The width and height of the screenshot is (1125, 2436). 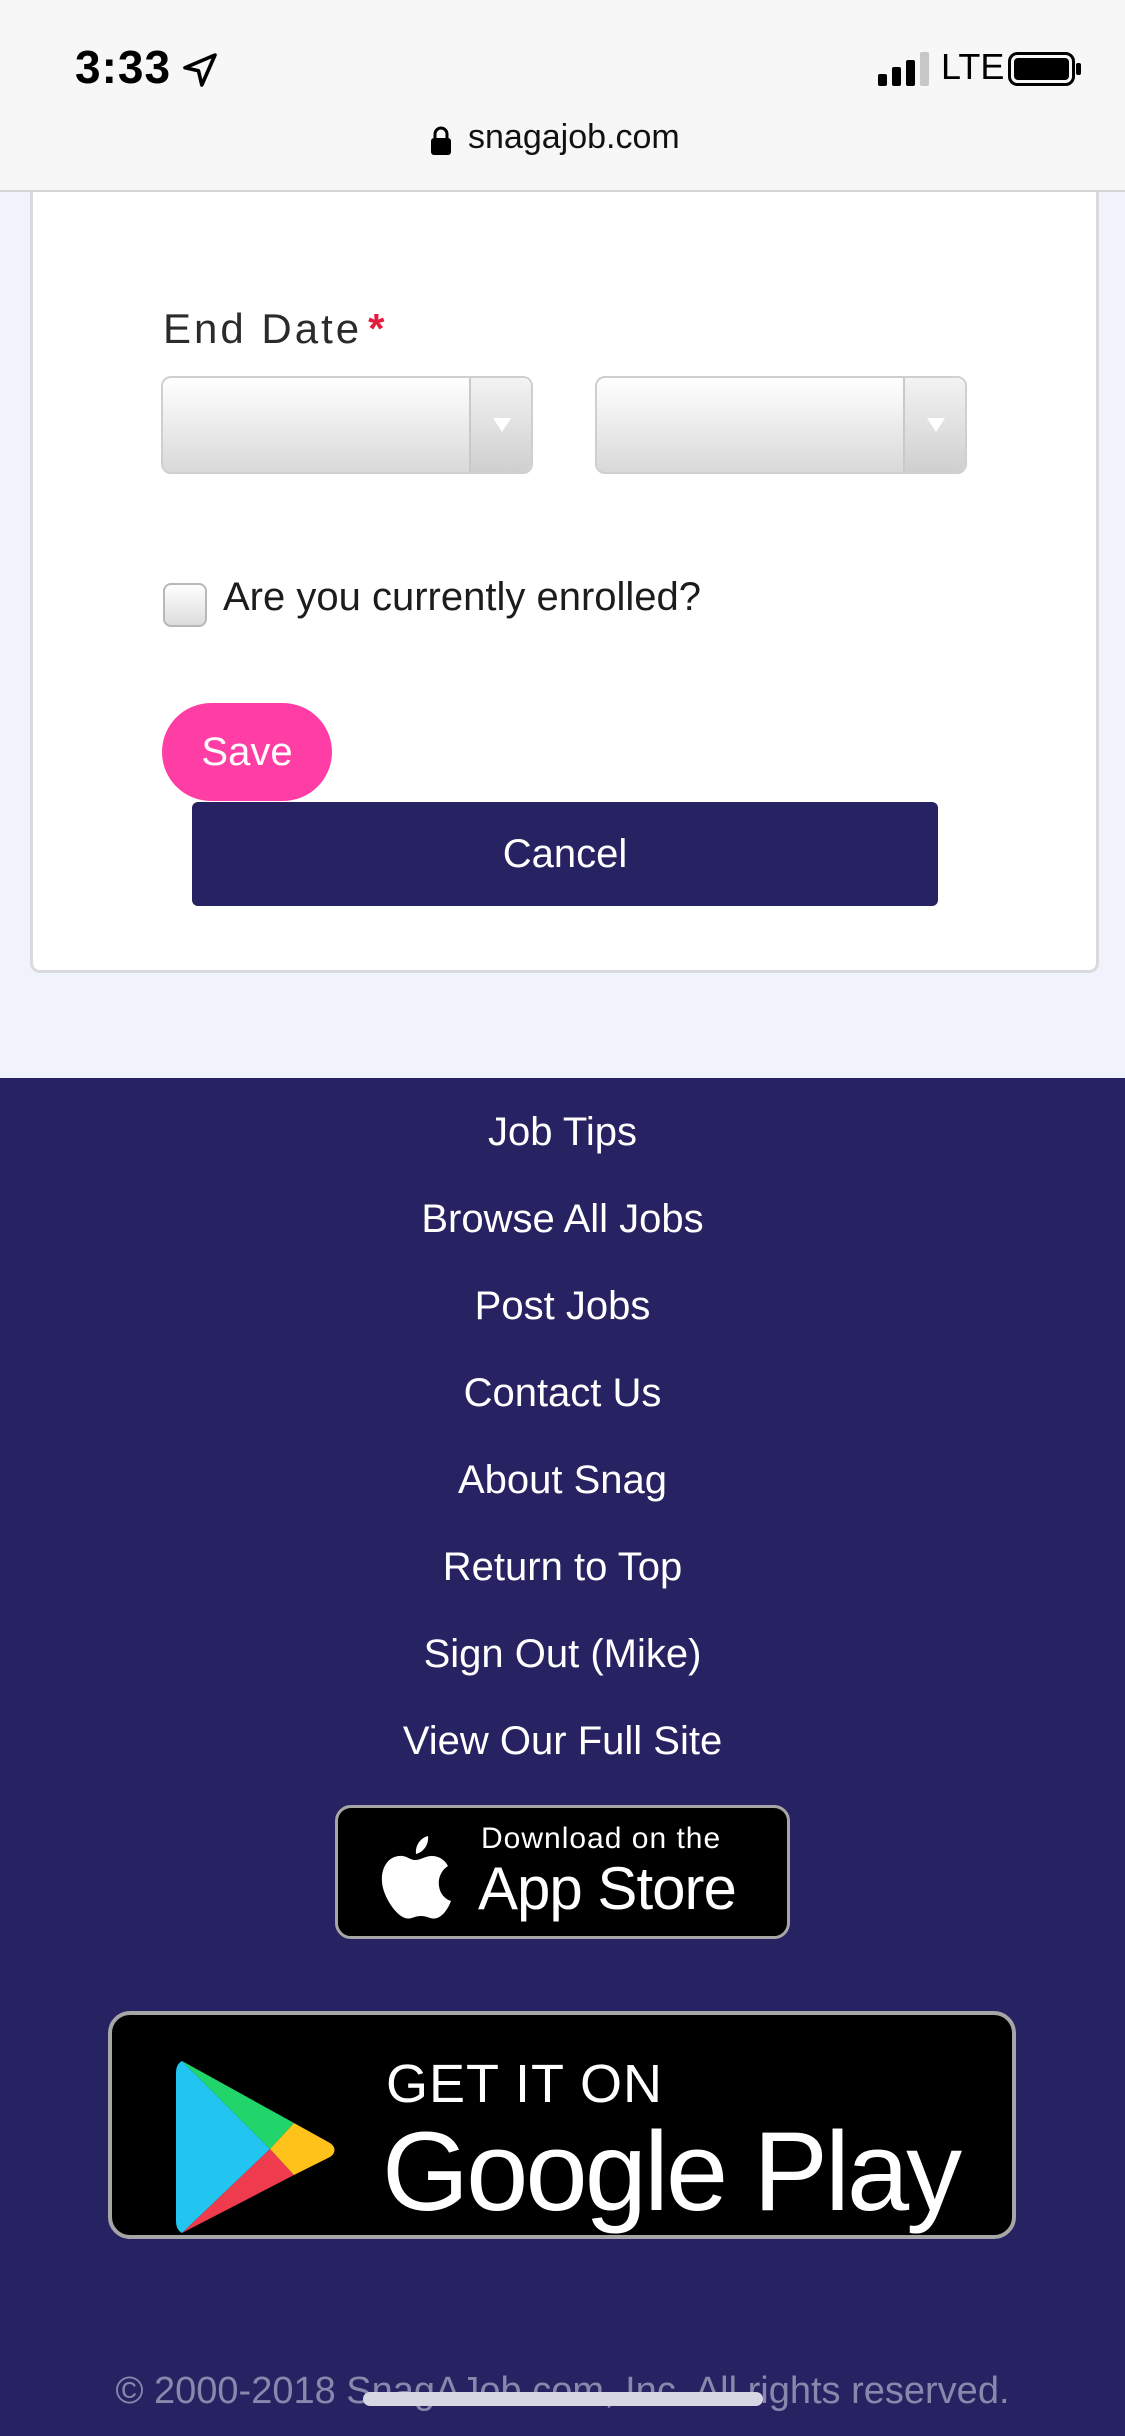 I want to click on save-button: Save, so click(x=247, y=752).